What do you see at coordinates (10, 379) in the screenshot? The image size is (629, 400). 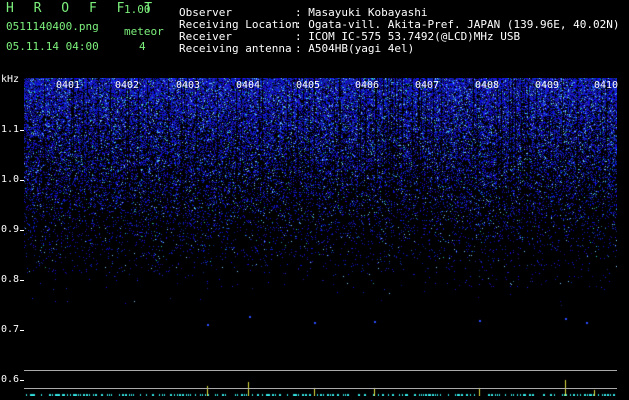 I see `y-label-0-6: 0.6` at bounding box center [10, 379].